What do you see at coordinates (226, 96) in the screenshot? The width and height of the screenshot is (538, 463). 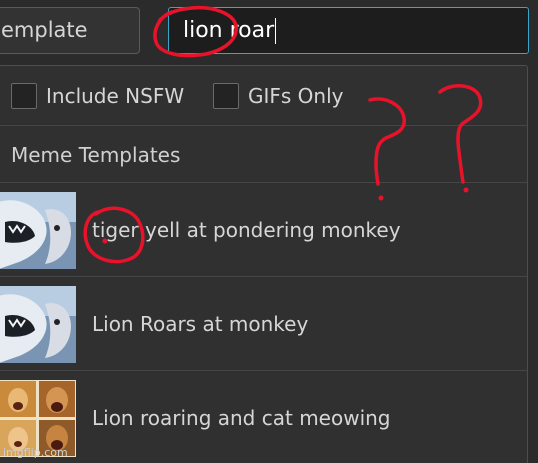 I see `gifs-only-checkbox` at bounding box center [226, 96].